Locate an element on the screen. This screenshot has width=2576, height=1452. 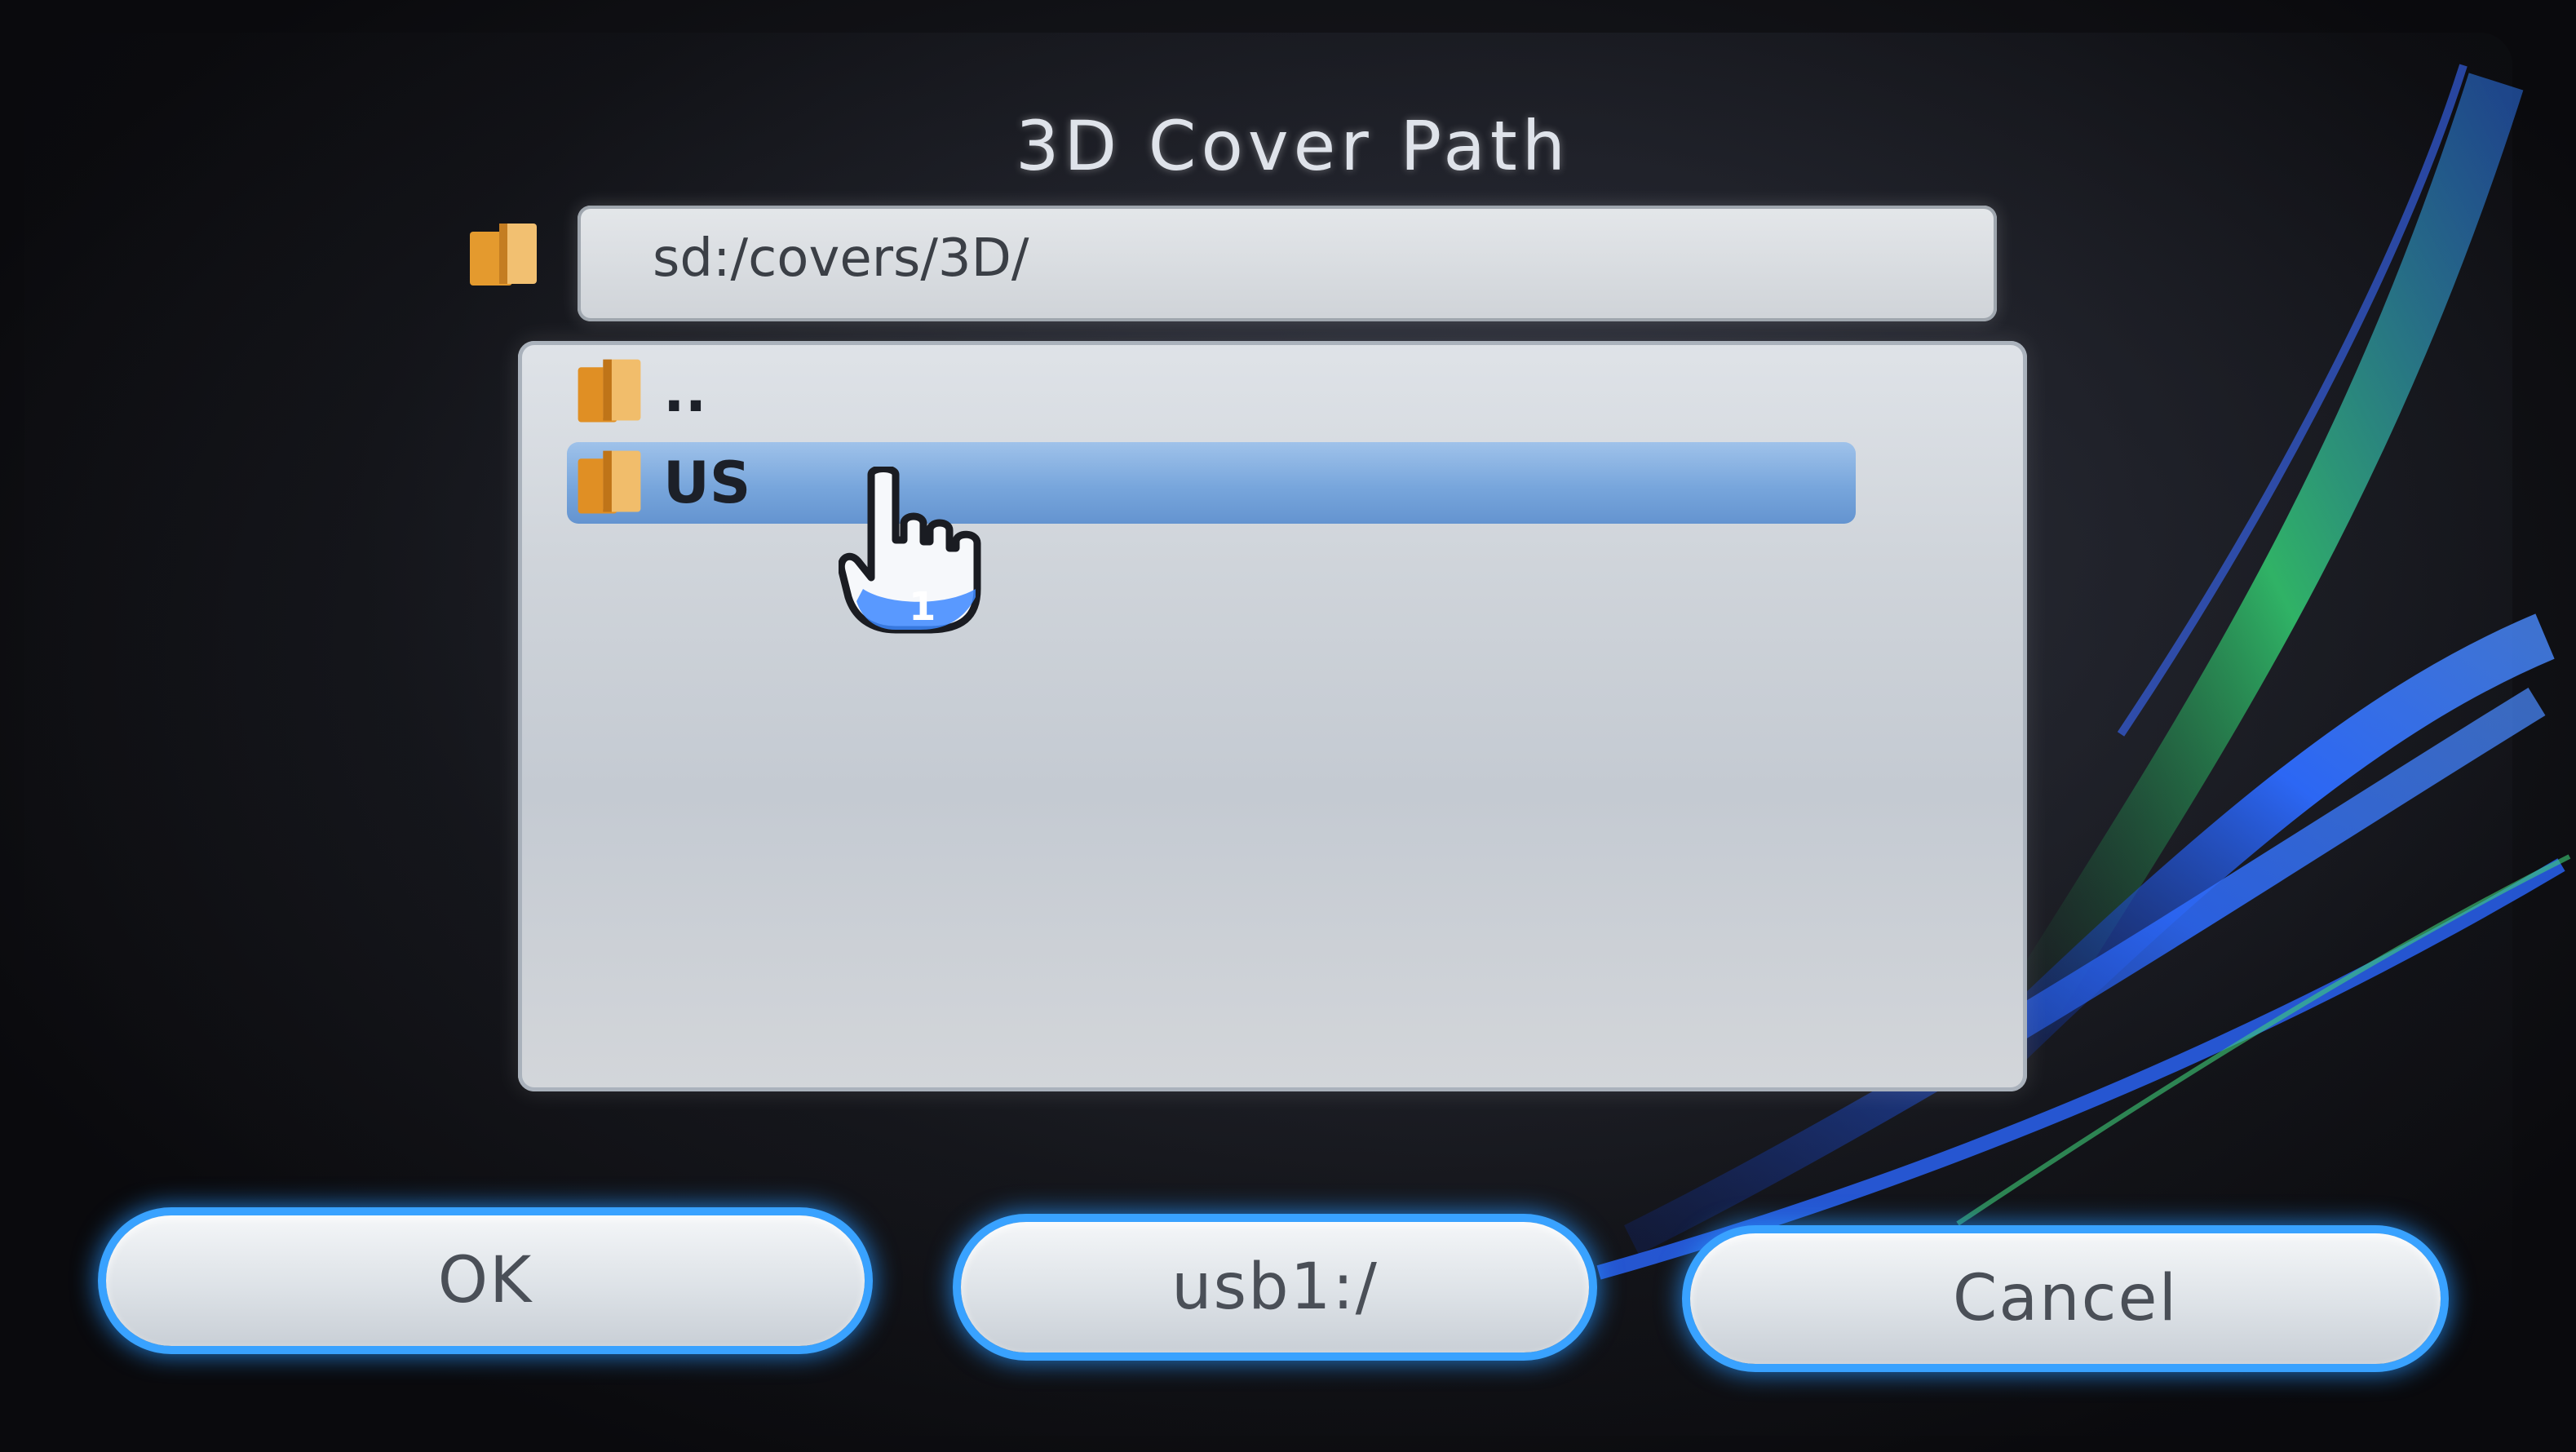
cancel-button-label: Cancel is located at coordinates (2065, 1298).